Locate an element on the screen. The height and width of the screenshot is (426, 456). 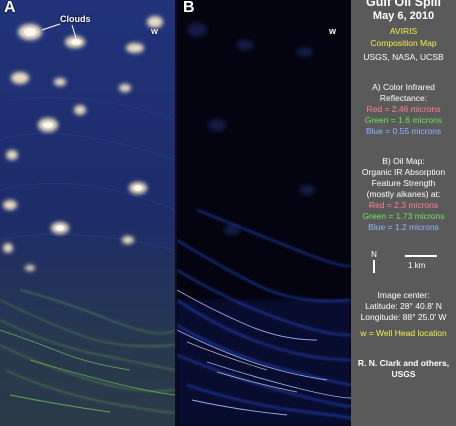
north-label: N is located at coordinates (374, 254).